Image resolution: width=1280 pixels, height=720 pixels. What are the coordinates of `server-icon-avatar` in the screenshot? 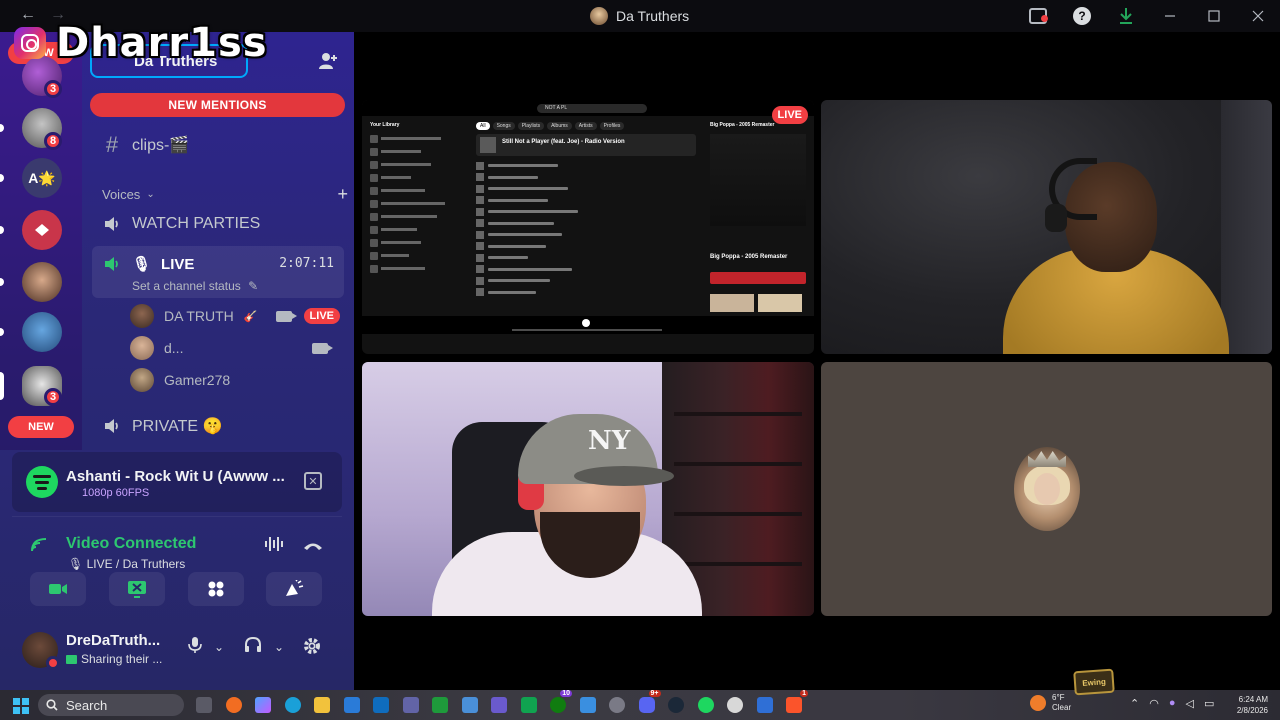 It's located at (42, 282).